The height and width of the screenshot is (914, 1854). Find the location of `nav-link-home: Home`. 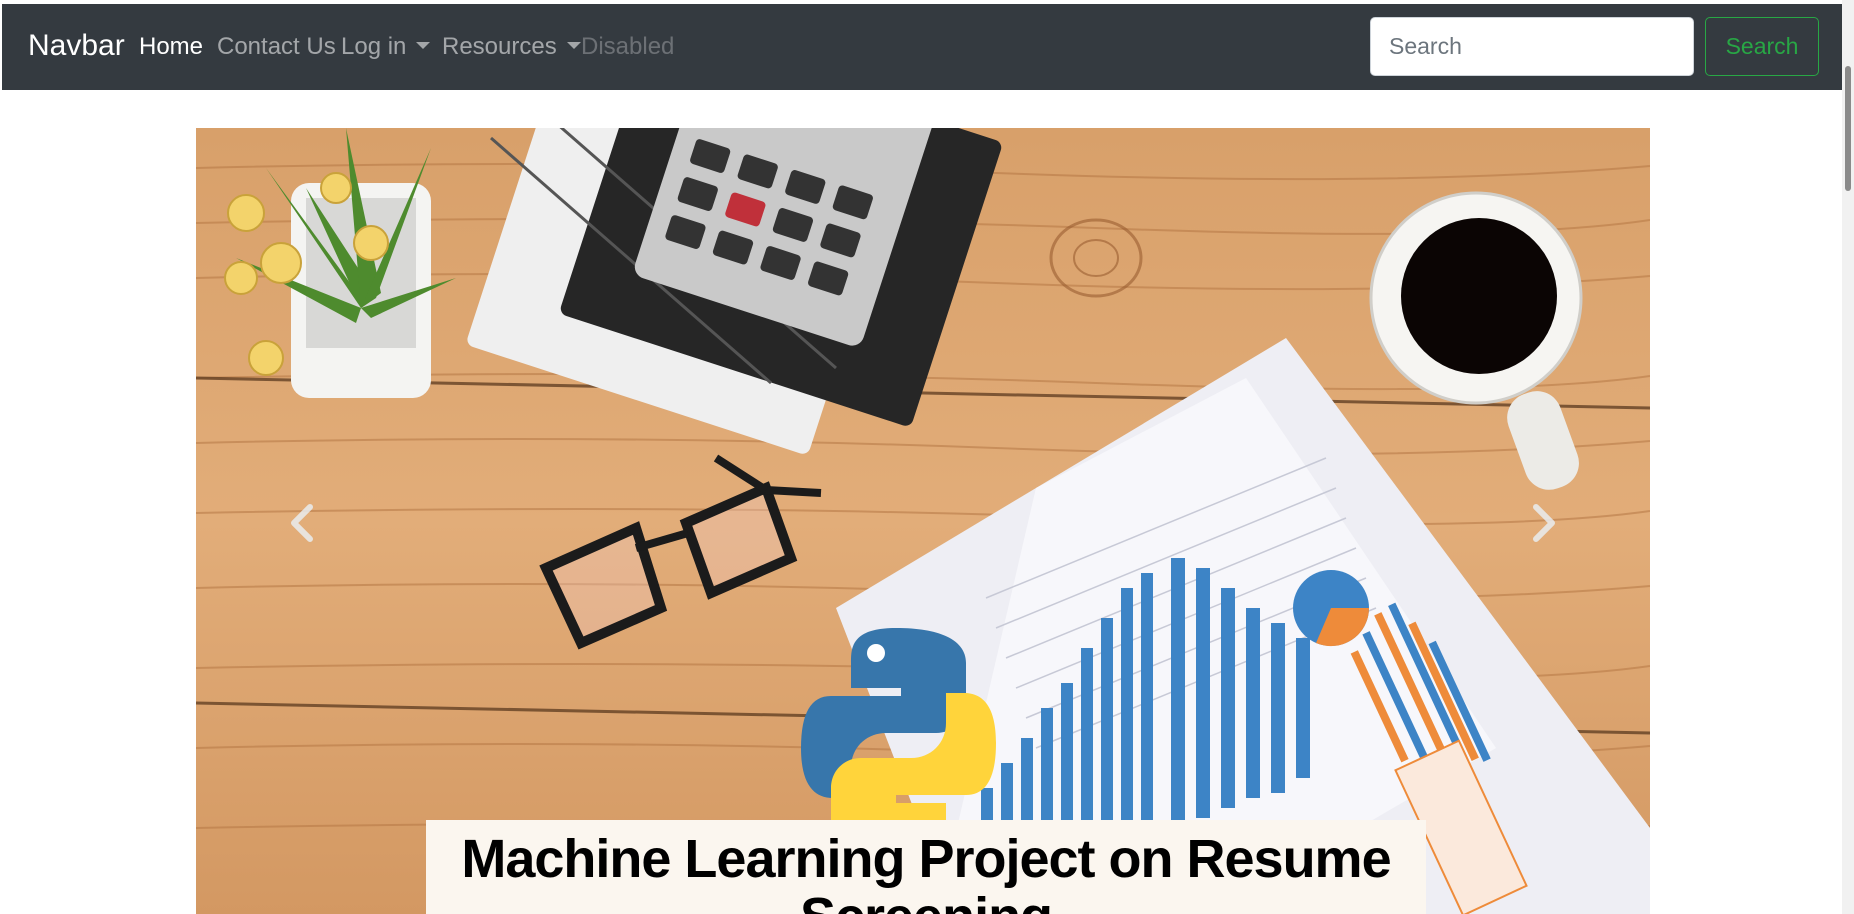

nav-link-home: Home is located at coordinates (171, 47).